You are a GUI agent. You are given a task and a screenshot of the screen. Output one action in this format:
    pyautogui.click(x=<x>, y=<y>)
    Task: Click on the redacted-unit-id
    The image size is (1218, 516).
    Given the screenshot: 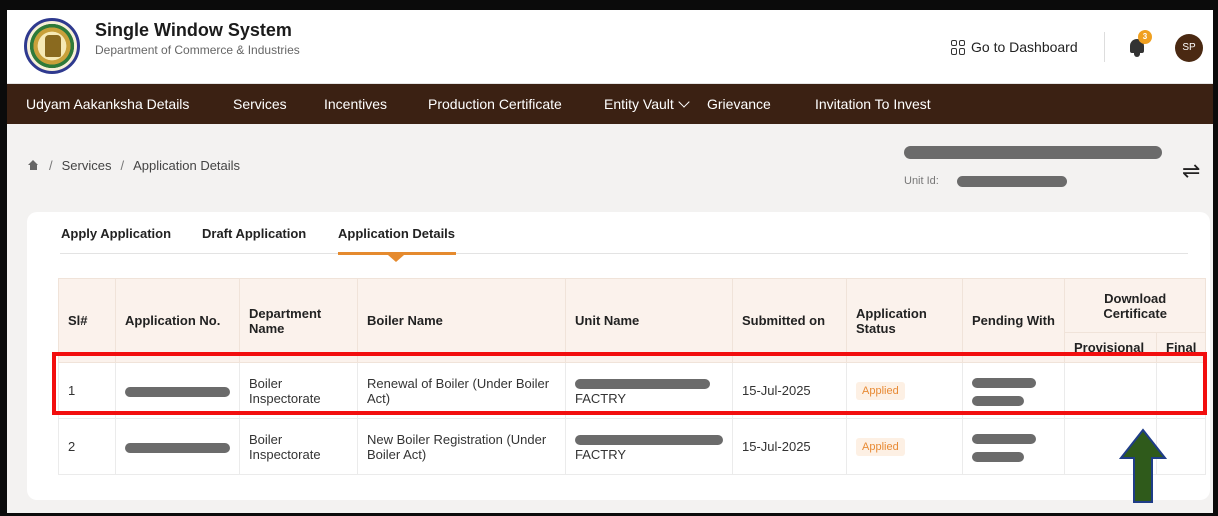 What is the action you would take?
    pyautogui.click(x=1012, y=181)
    